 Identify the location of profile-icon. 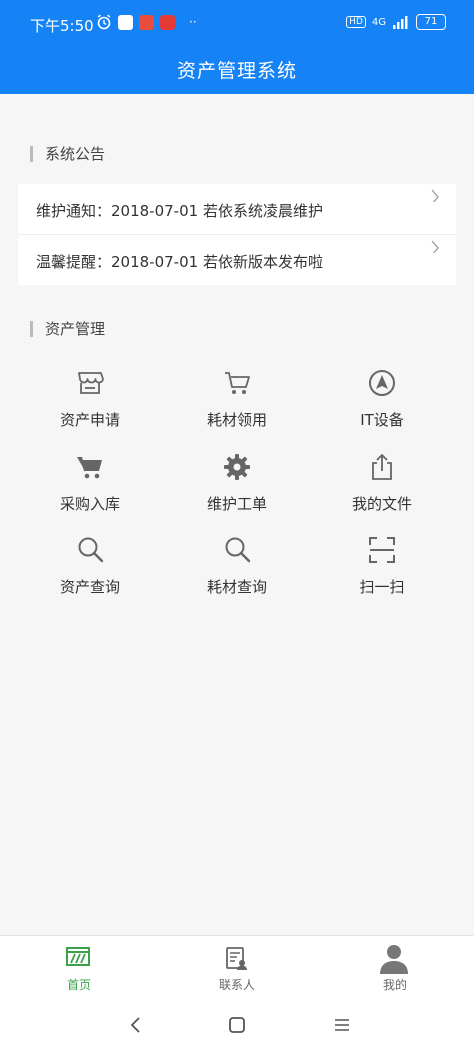
(394, 959).